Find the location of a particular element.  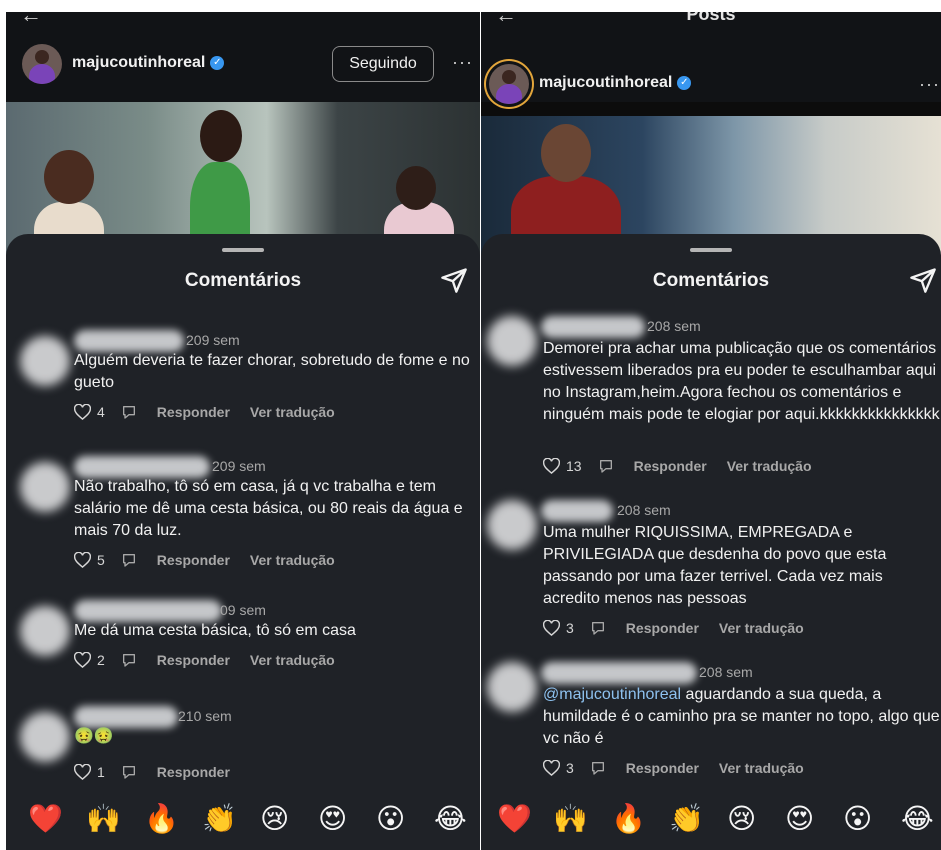

topbar-title: Posts is located at coordinates (711, 18).